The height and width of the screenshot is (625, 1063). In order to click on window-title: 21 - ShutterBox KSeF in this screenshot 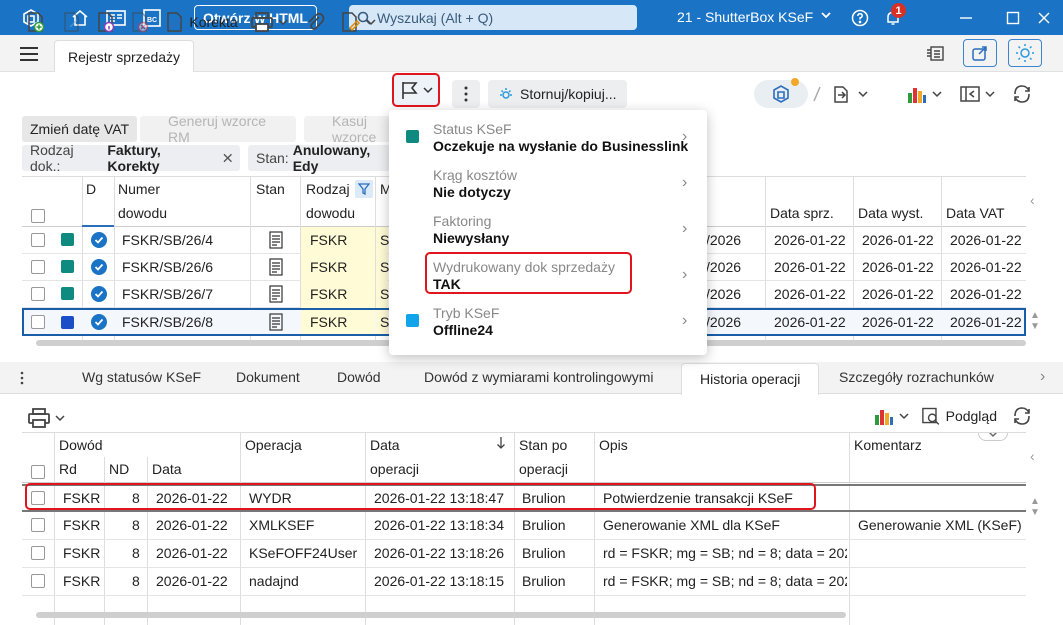, I will do `click(745, 17)`.